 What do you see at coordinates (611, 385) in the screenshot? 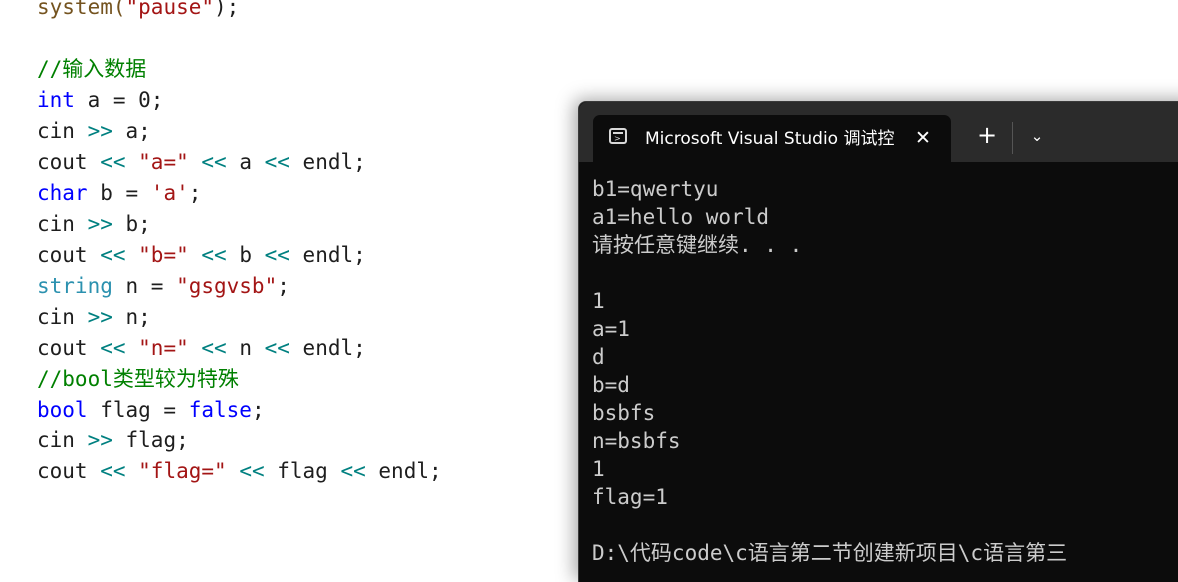
I see `console-output-line: b=d` at bounding box center [611, 385].